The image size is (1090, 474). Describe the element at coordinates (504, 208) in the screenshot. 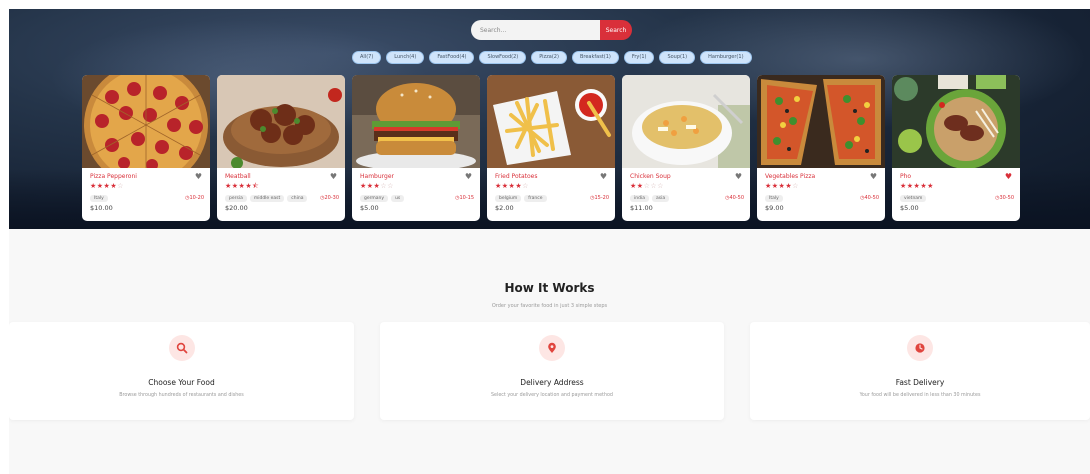

I see `food-price: $2.00` at that location.